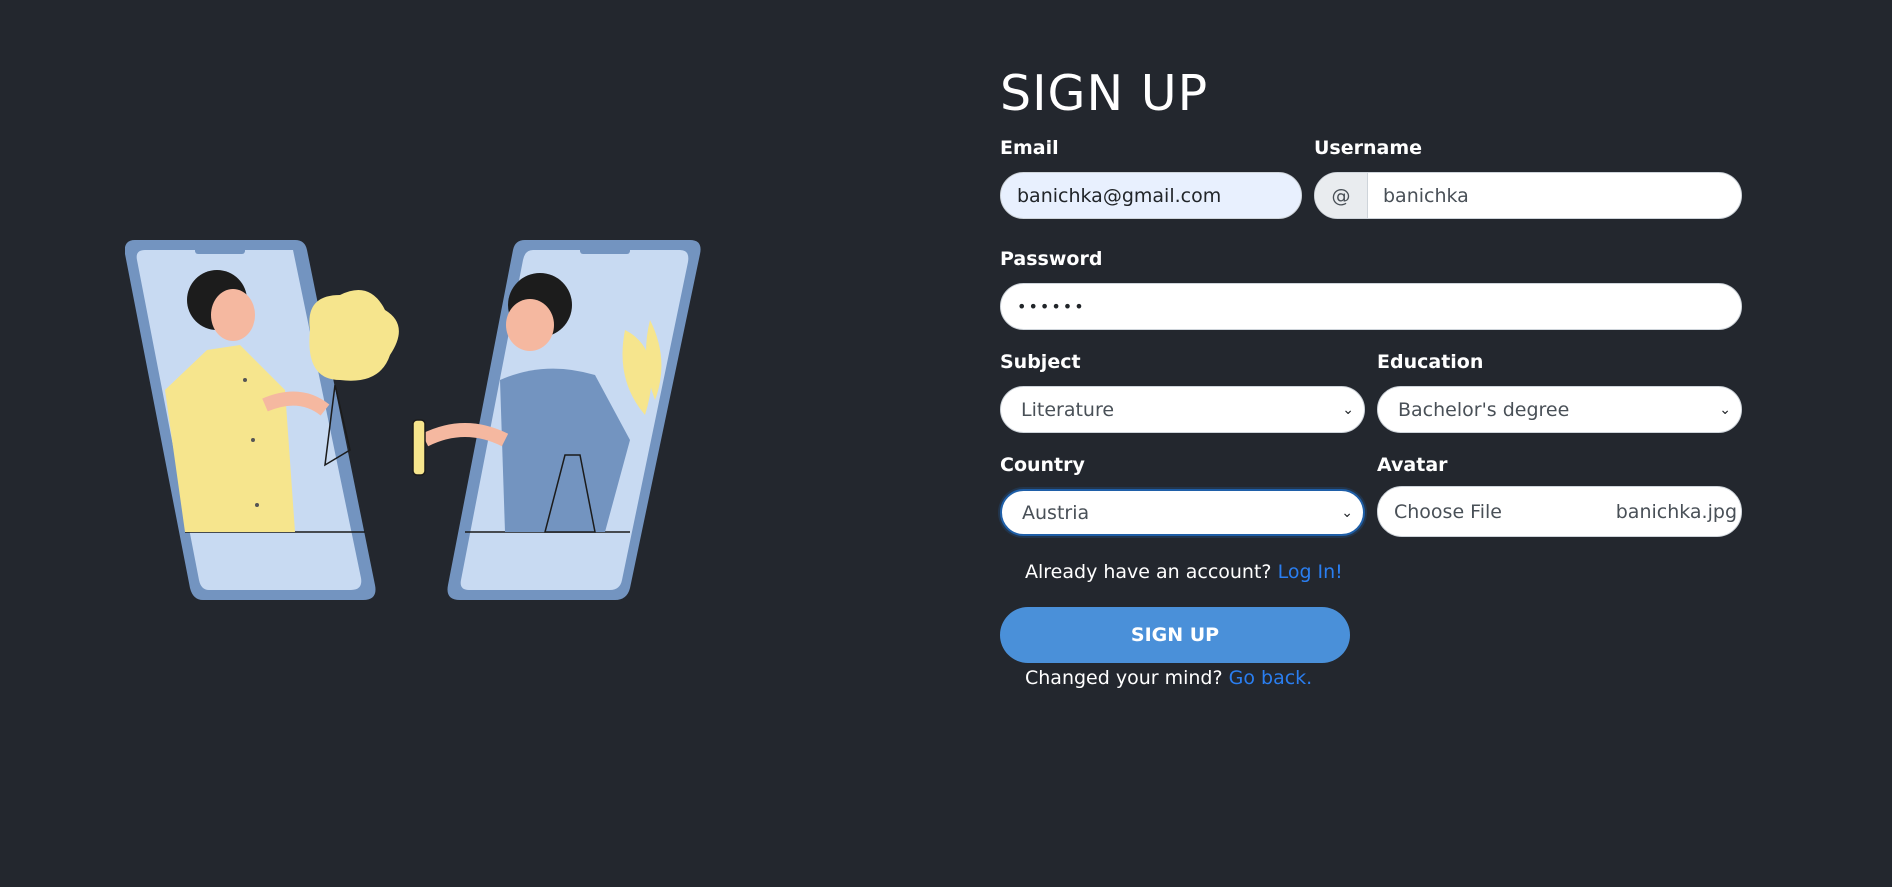  What do you see at coordinates (1559, 511) in the screenshot?
I see `avatar-file-input: Choose File banichka.jpg` at bounding box center [1559, 511].